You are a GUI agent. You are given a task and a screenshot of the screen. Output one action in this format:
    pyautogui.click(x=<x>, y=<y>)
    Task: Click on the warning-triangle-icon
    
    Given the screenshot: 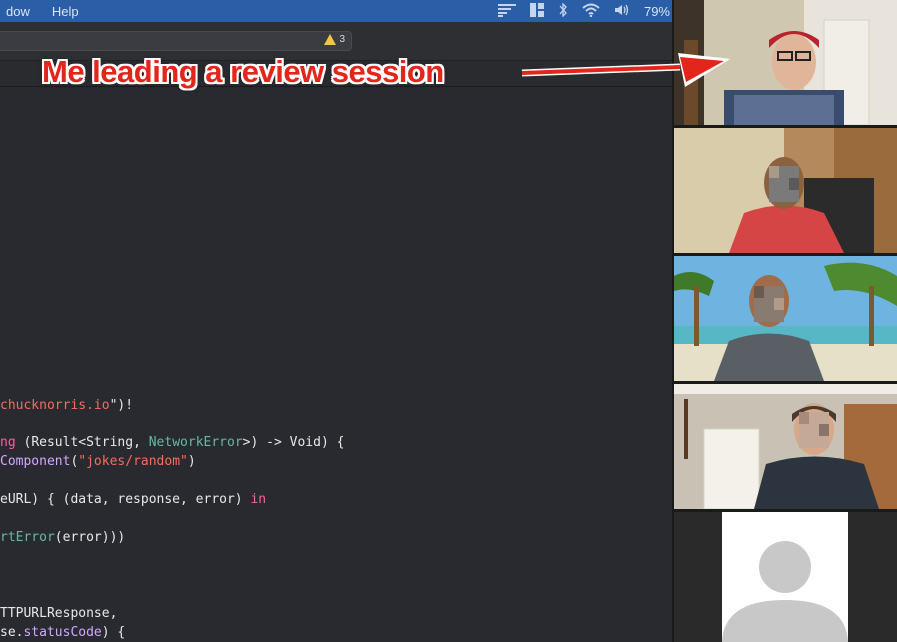 What is the action you would take?
    pyautogui.click(x=330, y=39)
    